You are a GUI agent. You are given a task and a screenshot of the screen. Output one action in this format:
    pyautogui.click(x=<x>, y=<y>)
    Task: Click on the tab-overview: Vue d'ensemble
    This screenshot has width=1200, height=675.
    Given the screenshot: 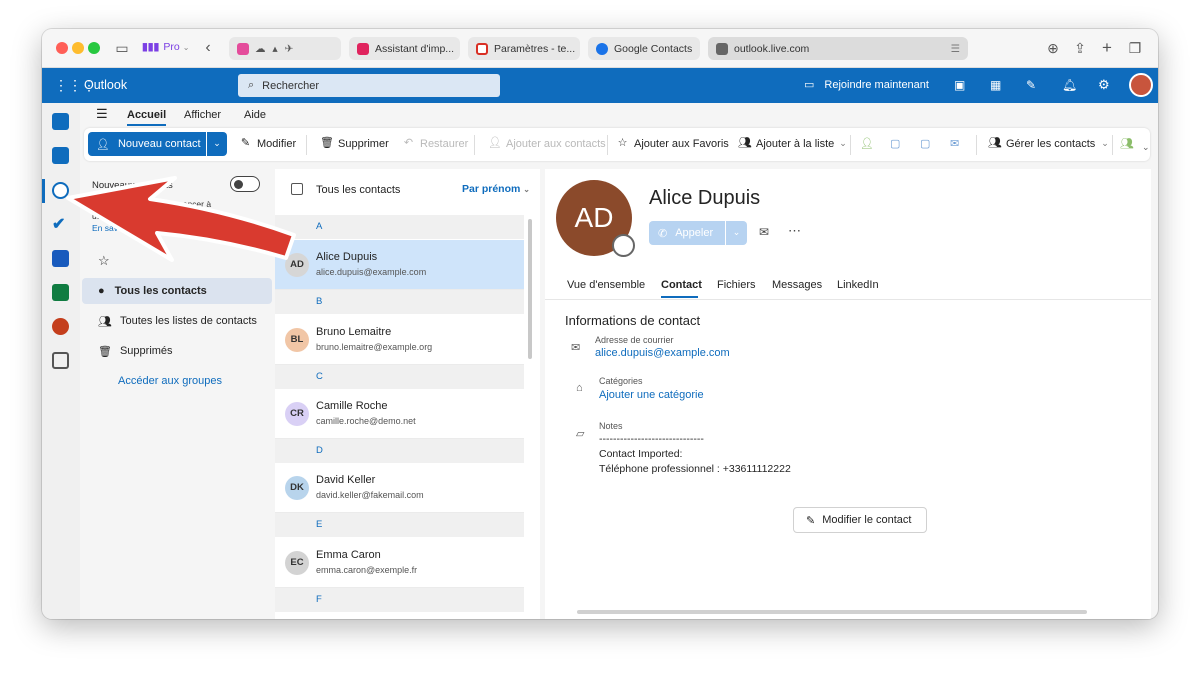 What is the action you would take?
    pyautogui.click(x=606, y=285)
    